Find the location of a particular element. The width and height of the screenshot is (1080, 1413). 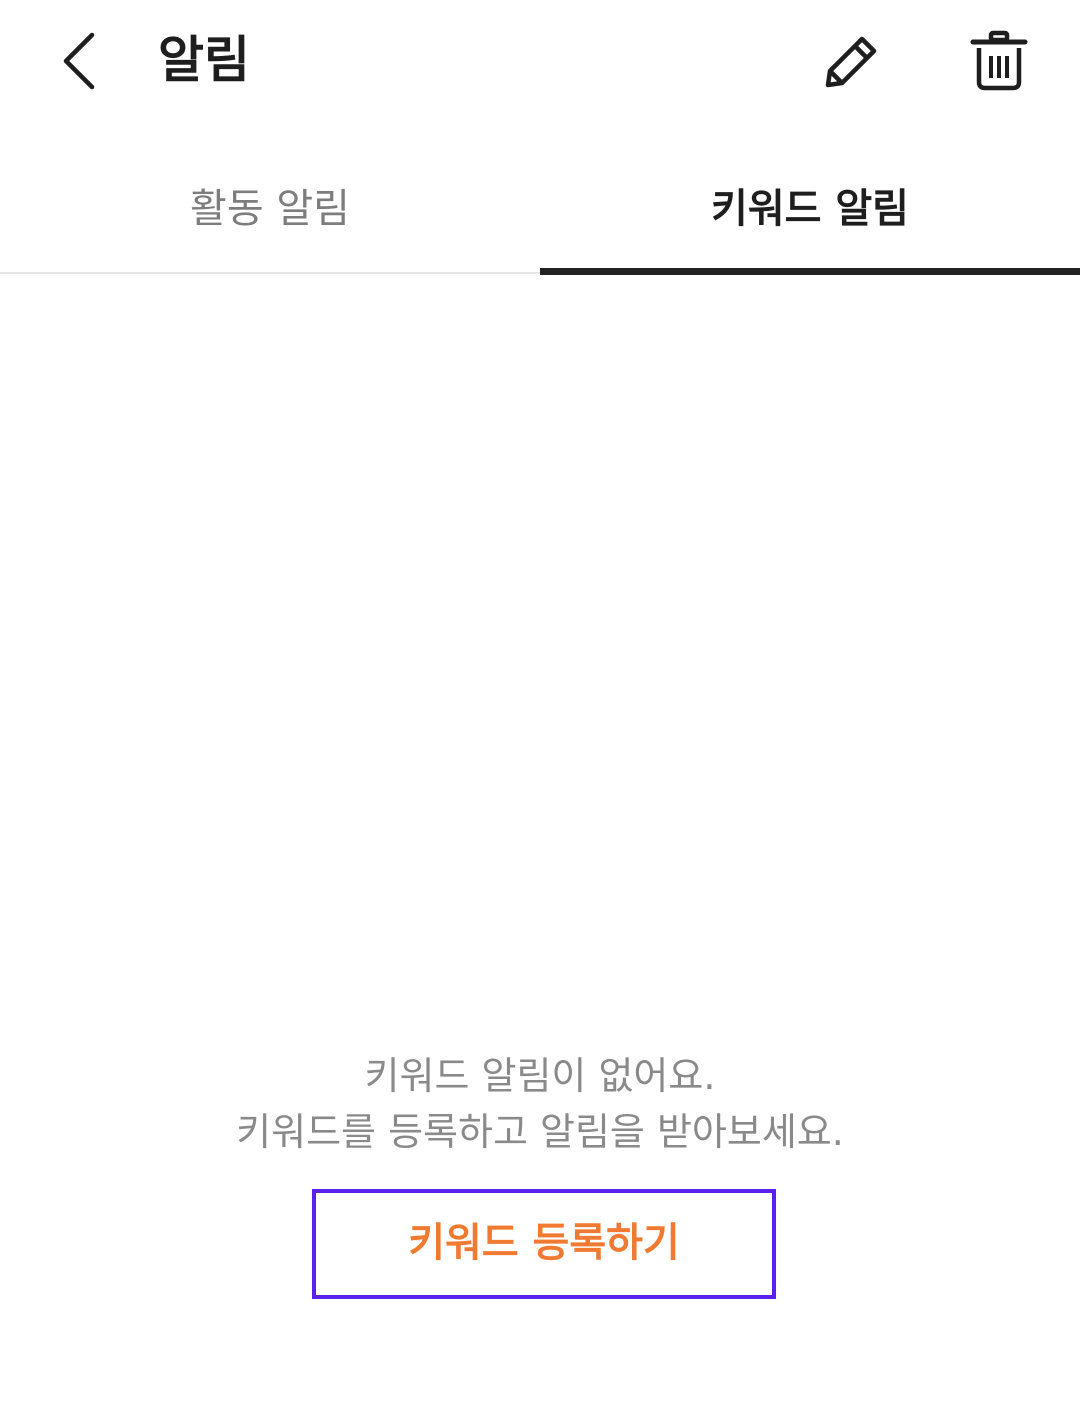

tab-keyword-alerts: 키워드 알림 is located at coordinates (810, 212).